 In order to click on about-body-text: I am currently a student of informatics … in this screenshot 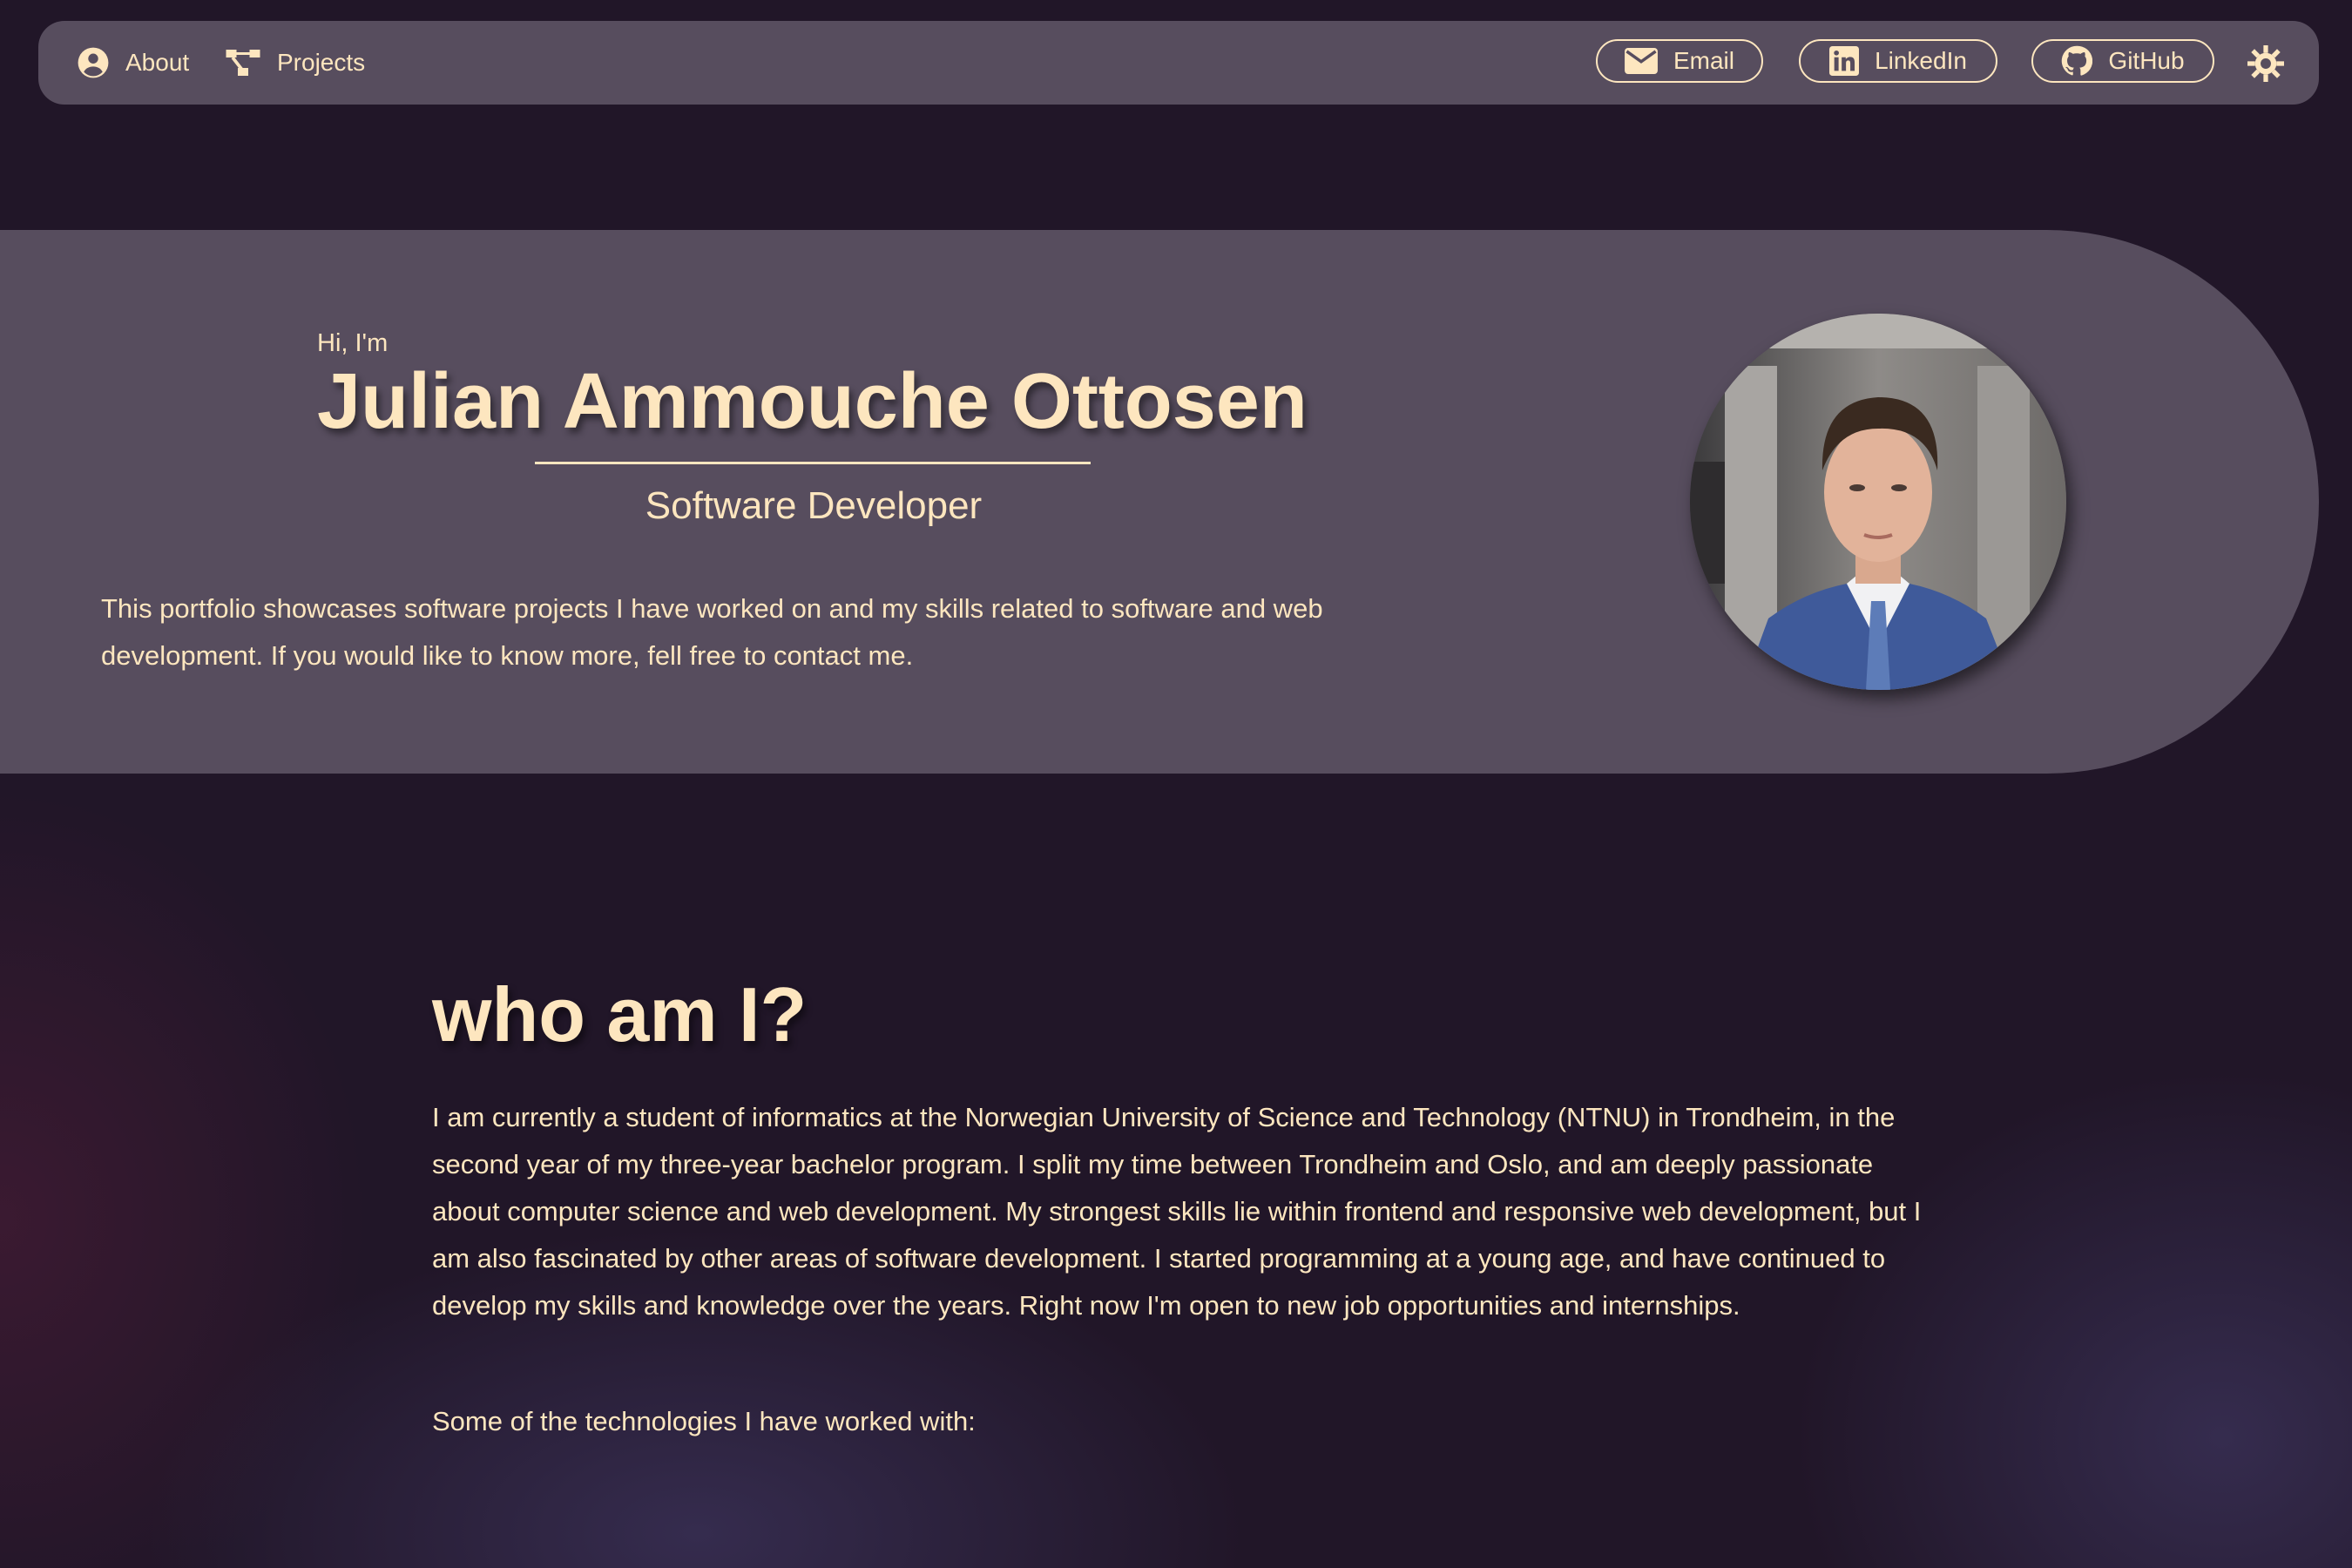, I will do `click(1177, 1211)`.